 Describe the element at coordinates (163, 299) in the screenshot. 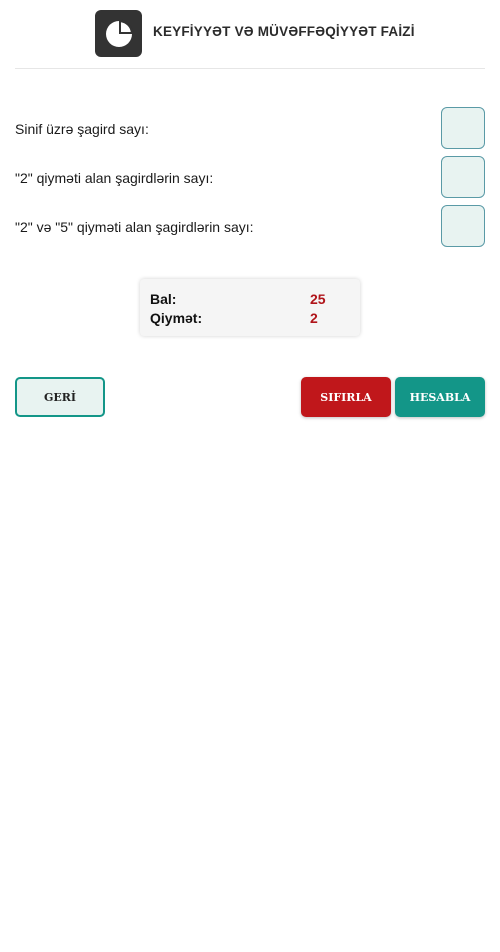

I see `score-label: Bal:` at that location.